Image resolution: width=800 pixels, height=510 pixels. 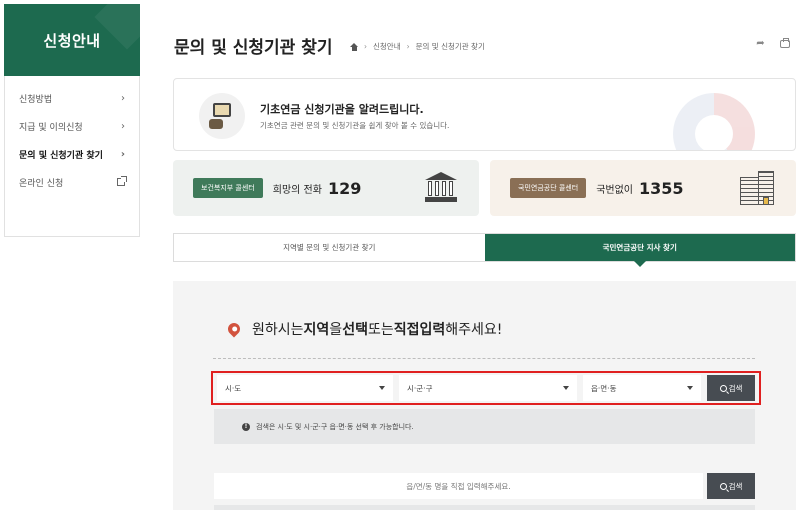 I want to click on sidebar-title: 신청안내, so click(x=72, y=40).